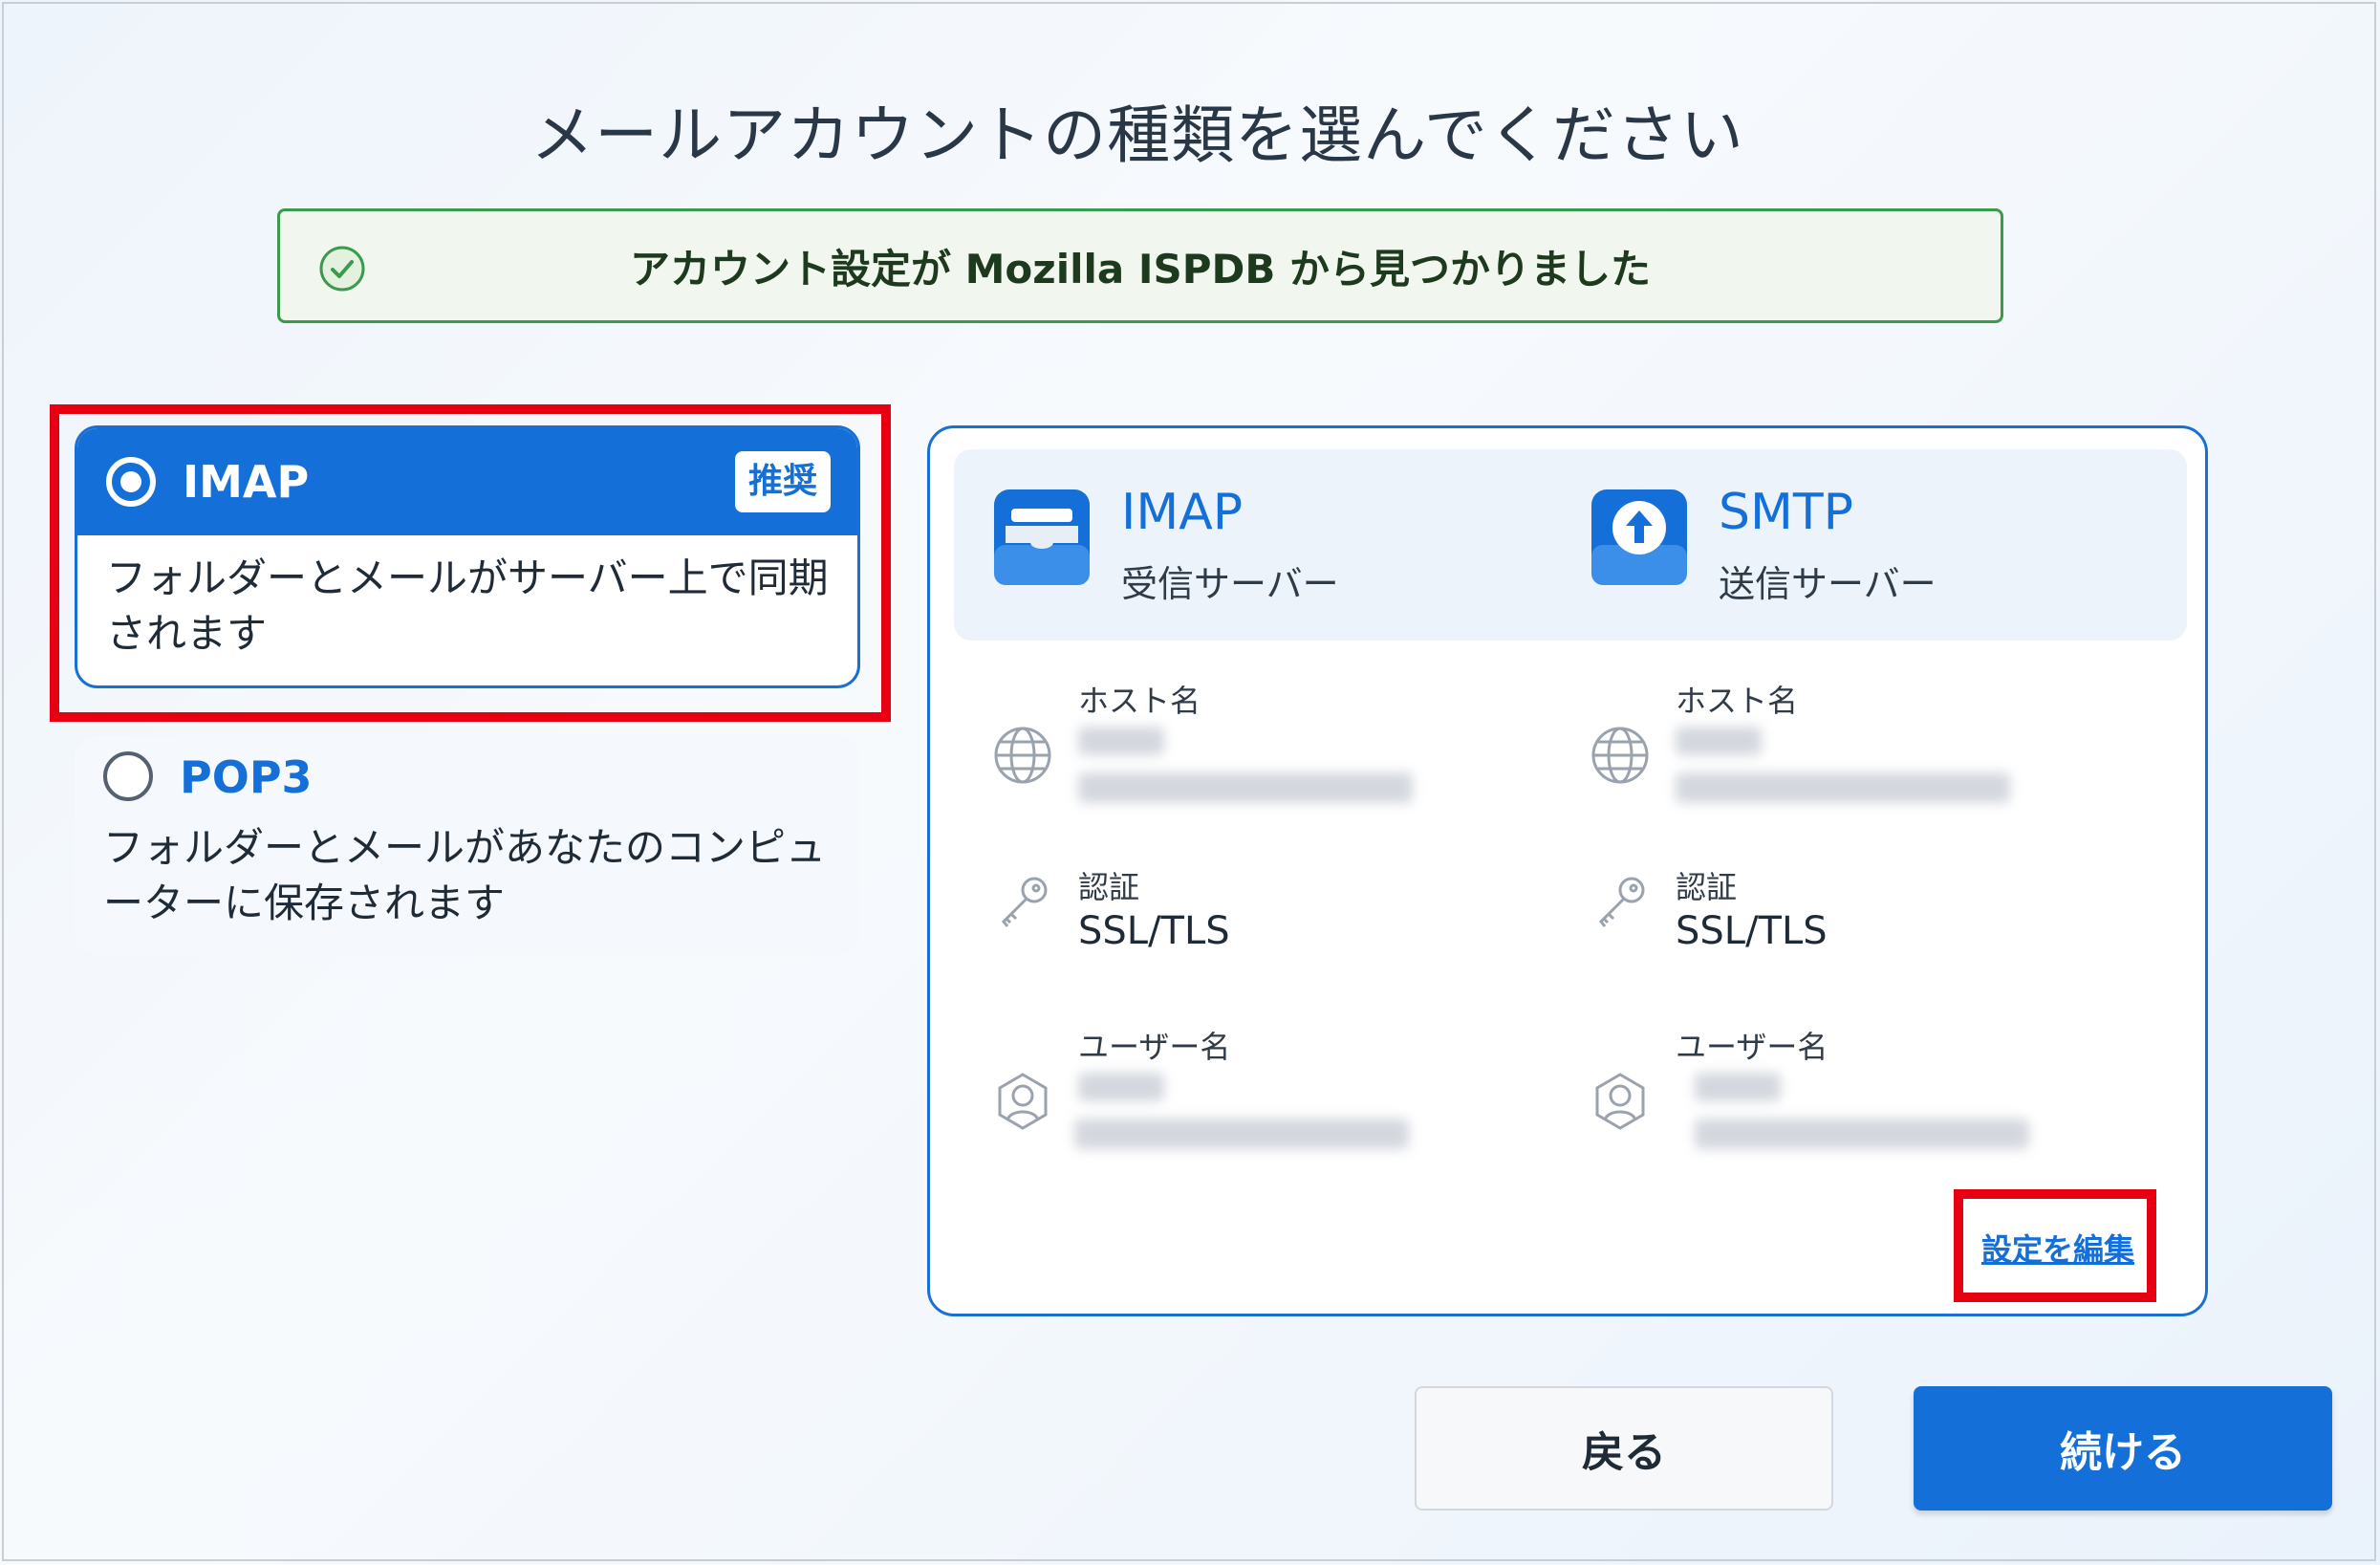  Describe the element at coordinates (1876, 544) in the screenshot. I see `outgoing-server-summary: SMTP 送信サーバー` at that location.